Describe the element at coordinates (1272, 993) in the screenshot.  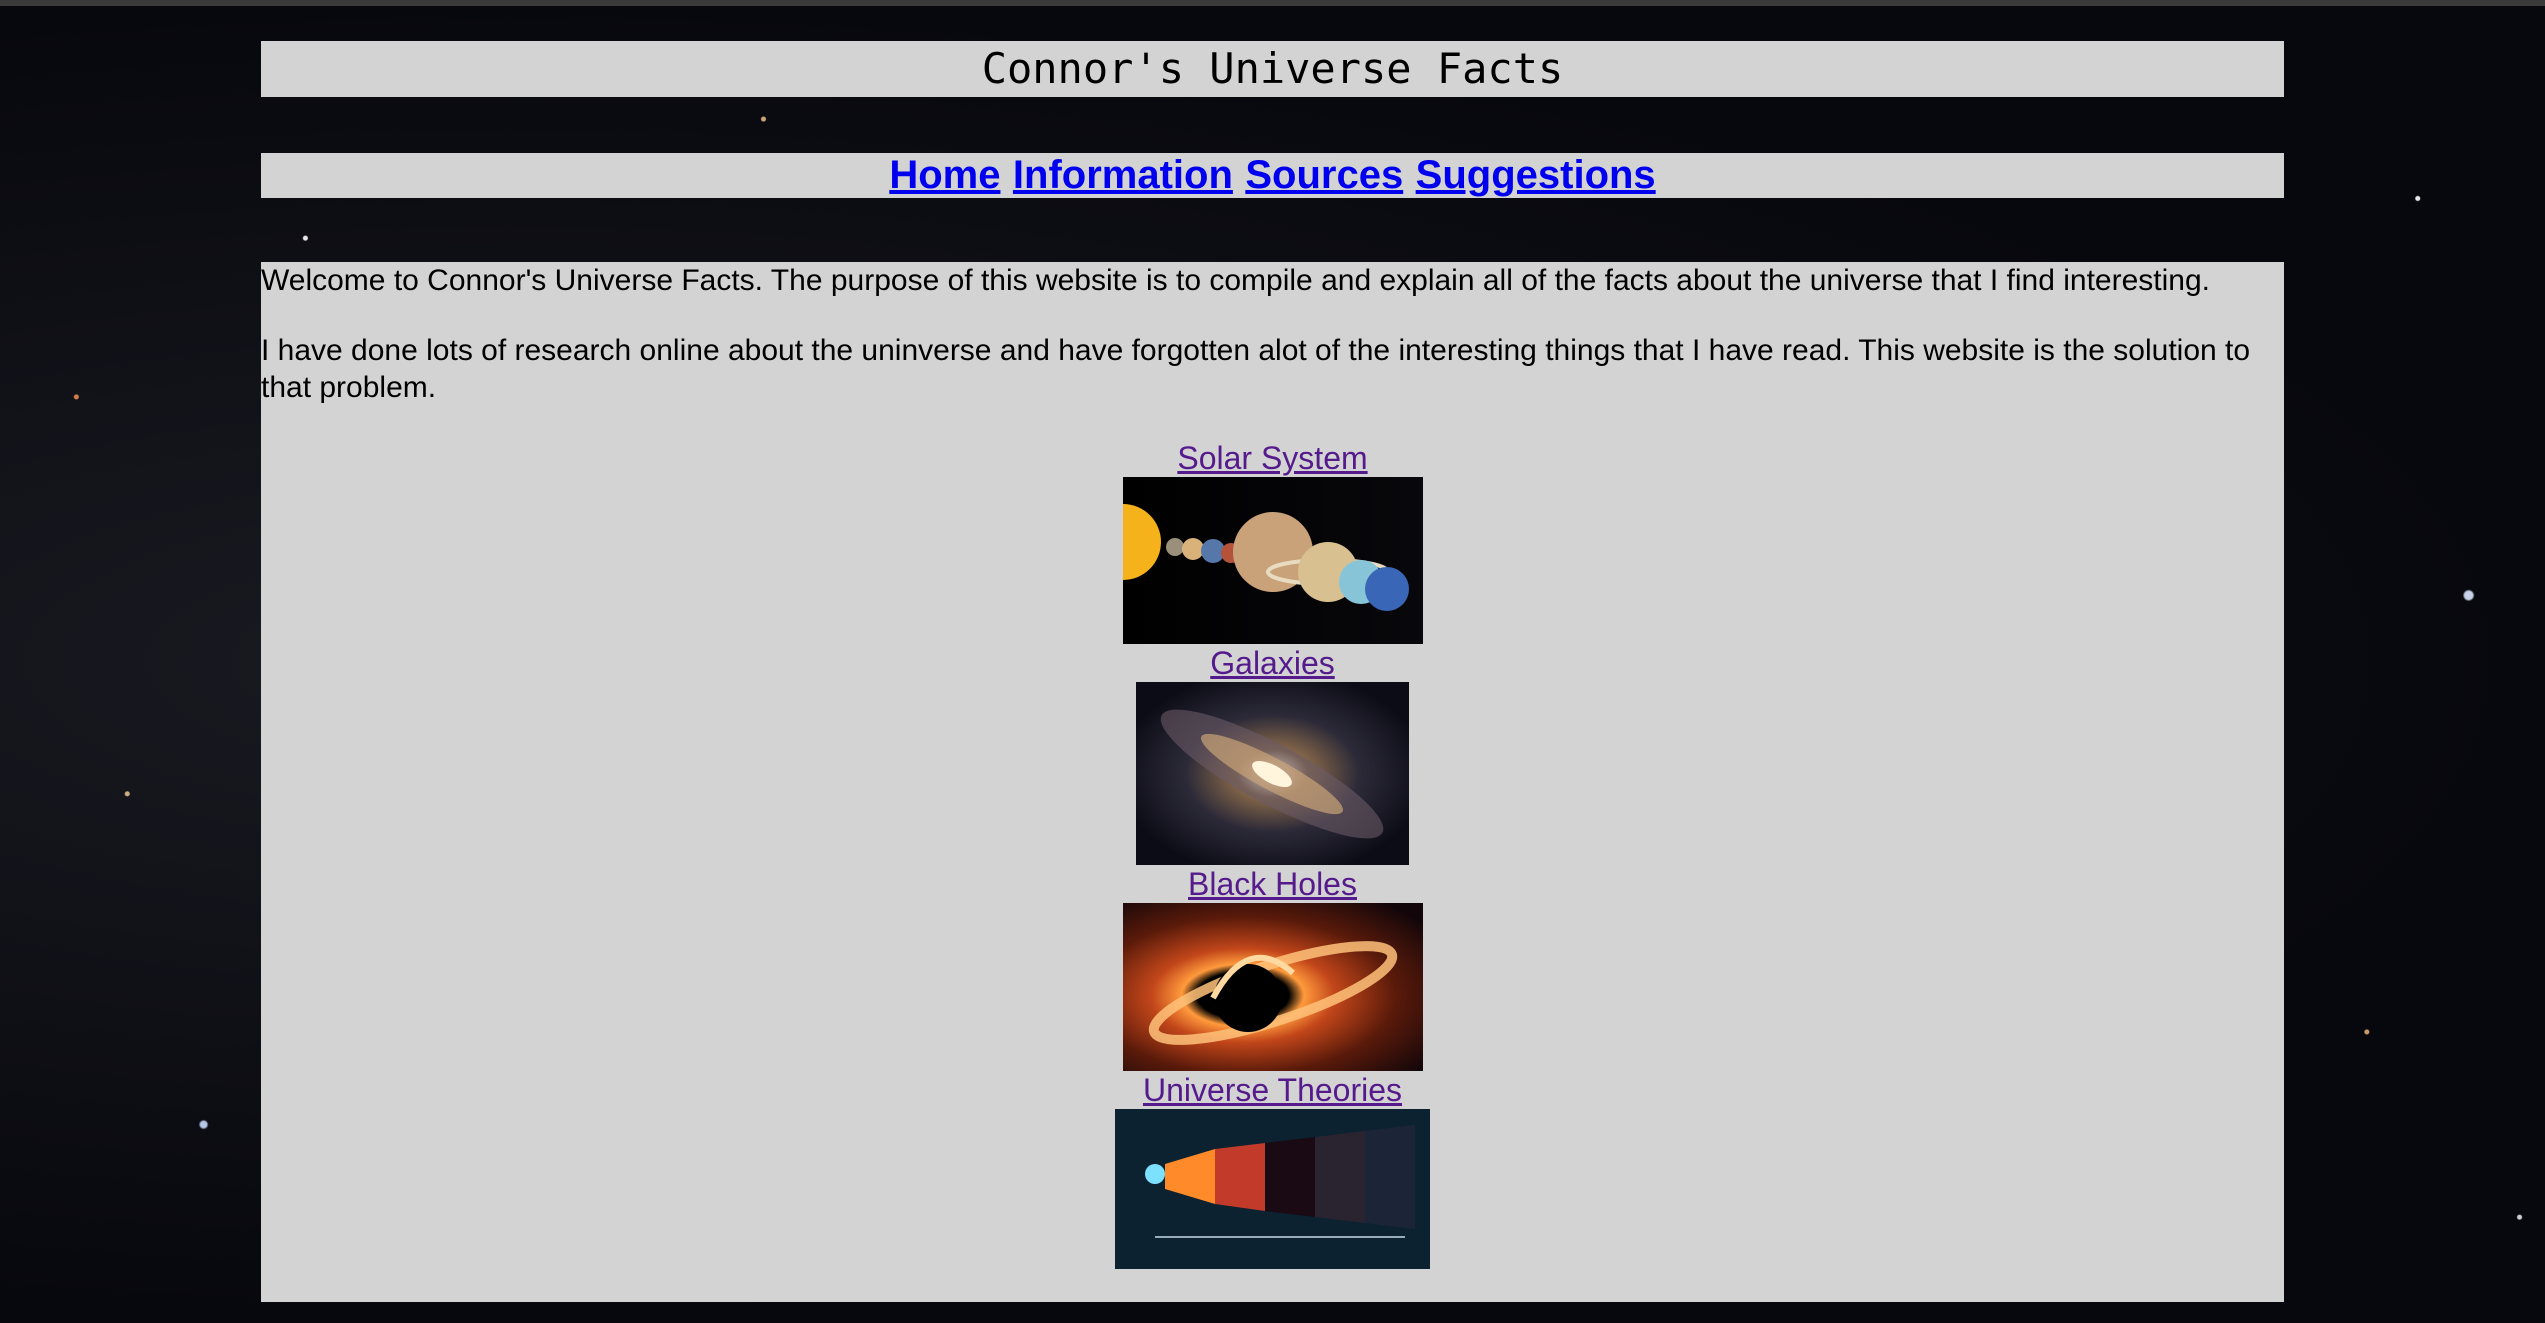
I see `black-hole-illustration` at that location.